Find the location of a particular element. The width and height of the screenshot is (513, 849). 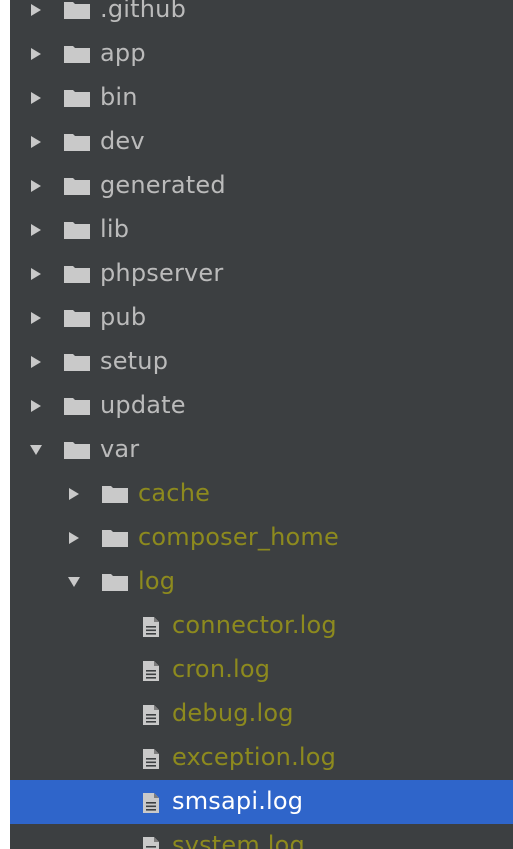

tree-item-dev: dev is located at coordinates (261, 142).